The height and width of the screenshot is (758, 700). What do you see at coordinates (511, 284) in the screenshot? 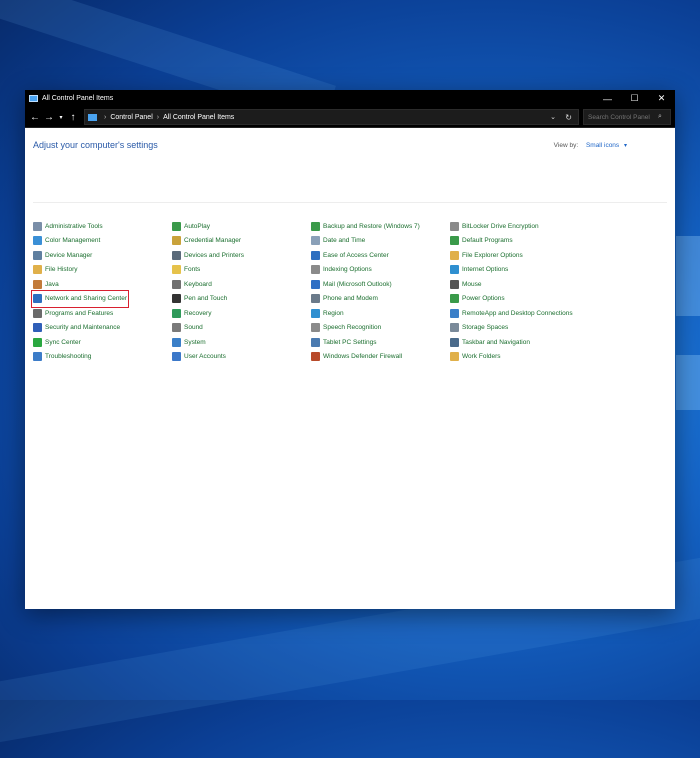
I see `control-panel-item: Mouse` at bounding box center [511, 284].